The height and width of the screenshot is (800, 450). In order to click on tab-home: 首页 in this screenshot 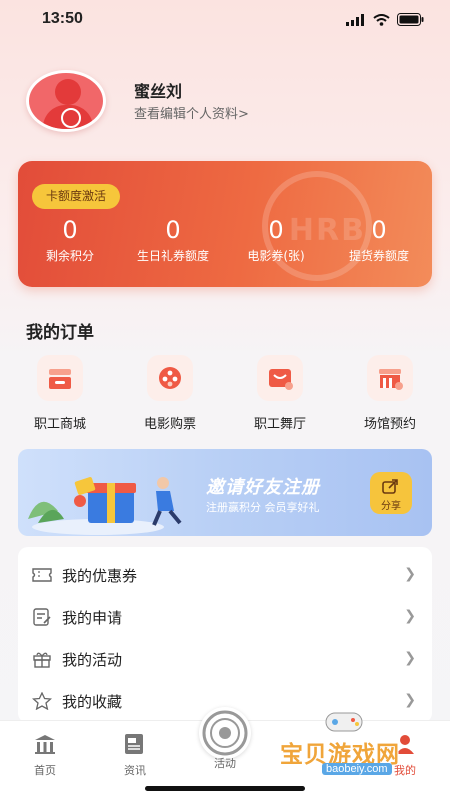, I will do `click(45, 755)`.